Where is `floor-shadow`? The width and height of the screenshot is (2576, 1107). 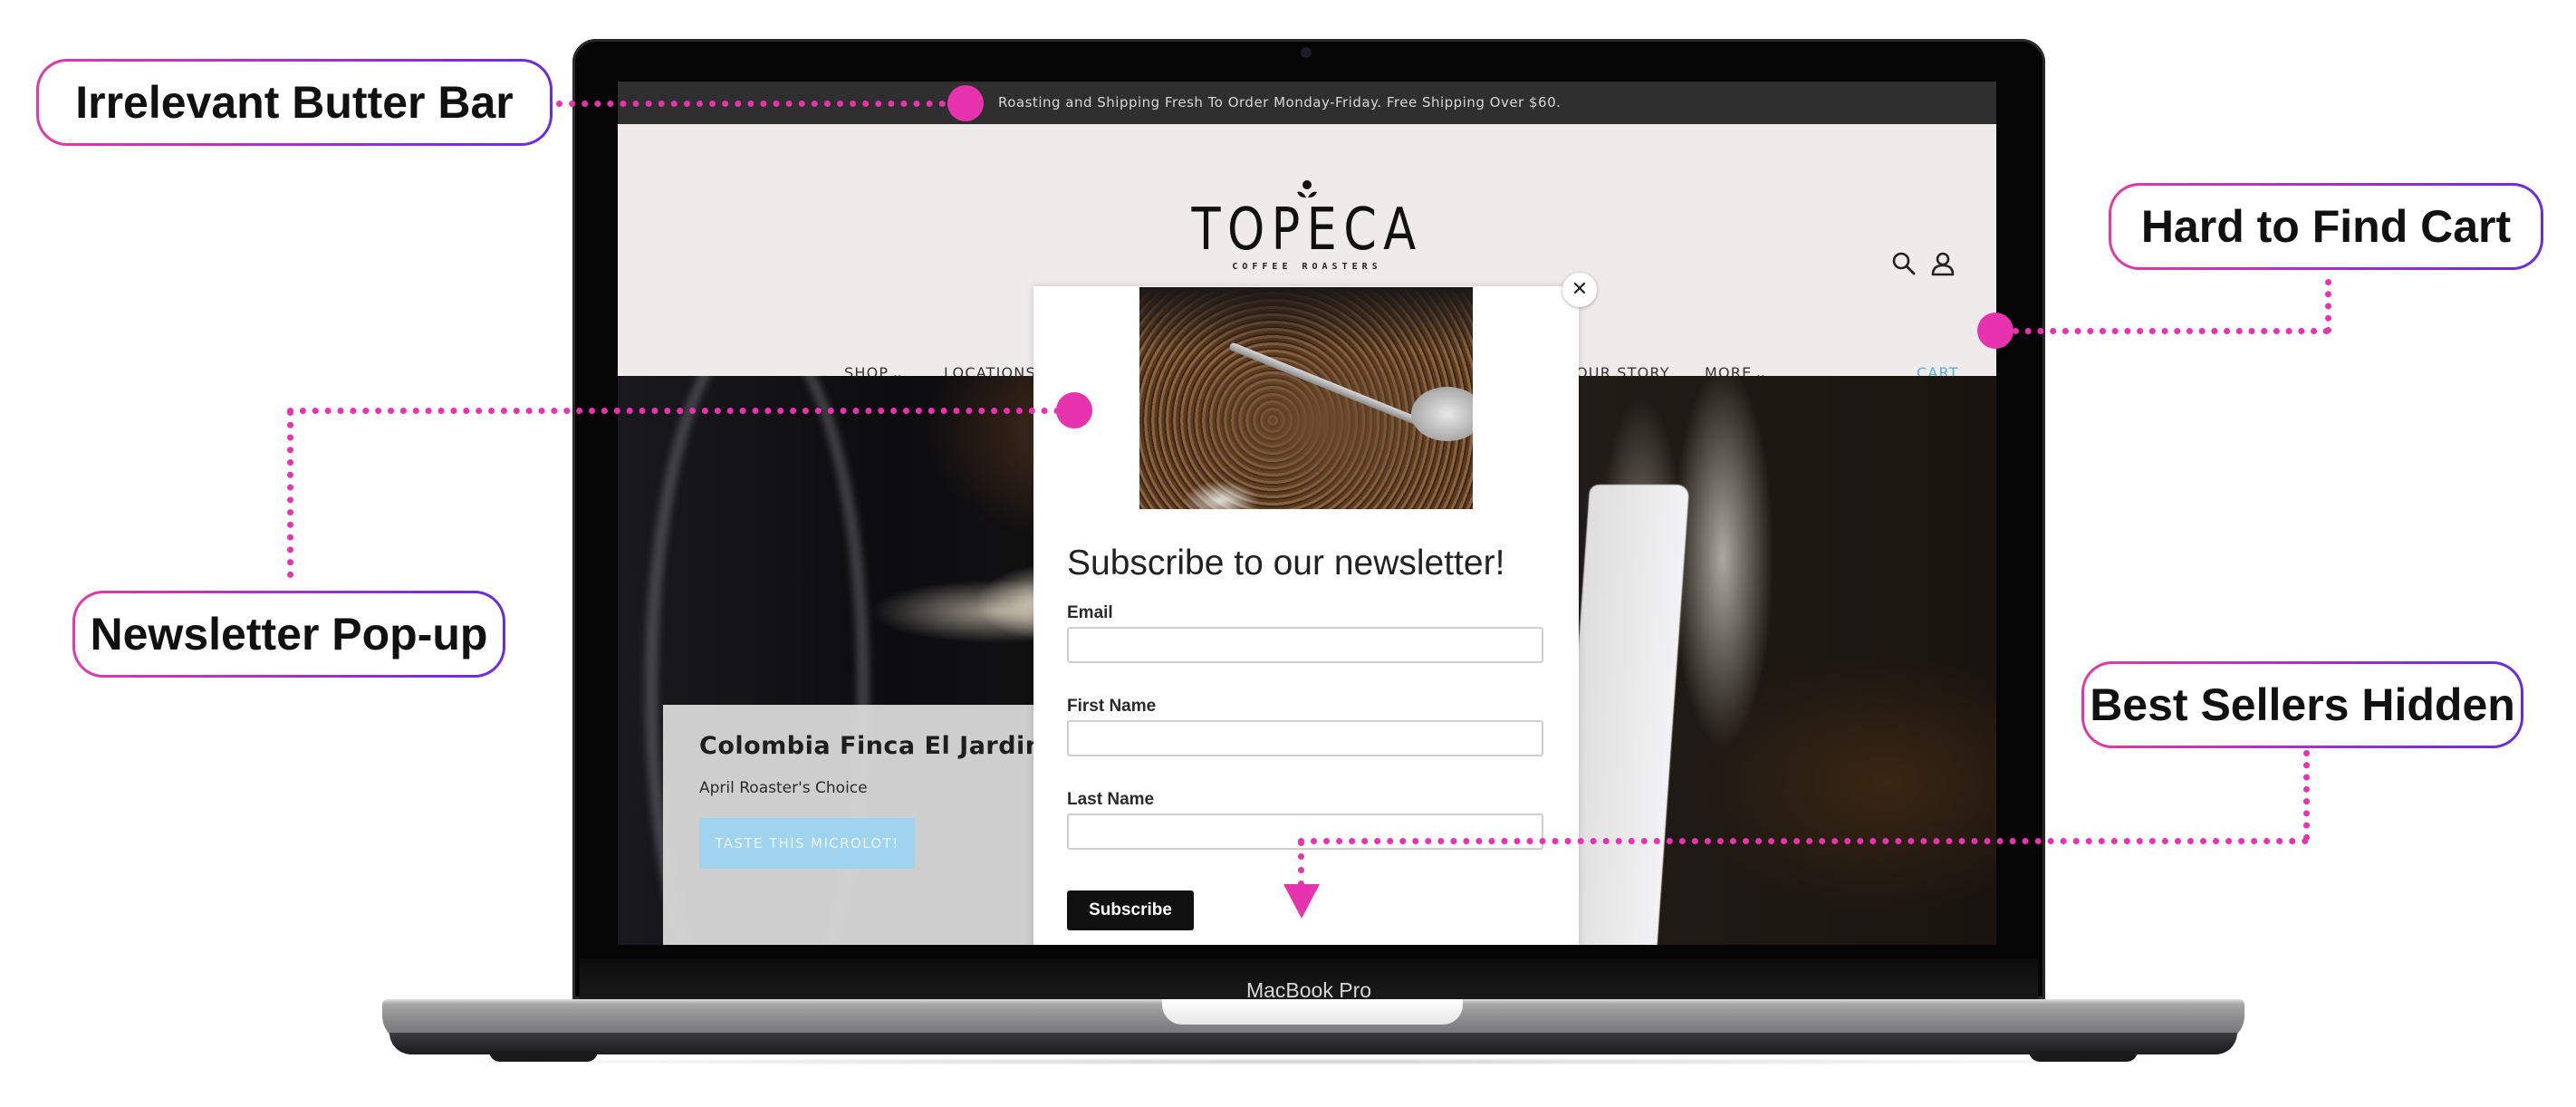
floor-shadow is located at coordinates (1313, 1061).